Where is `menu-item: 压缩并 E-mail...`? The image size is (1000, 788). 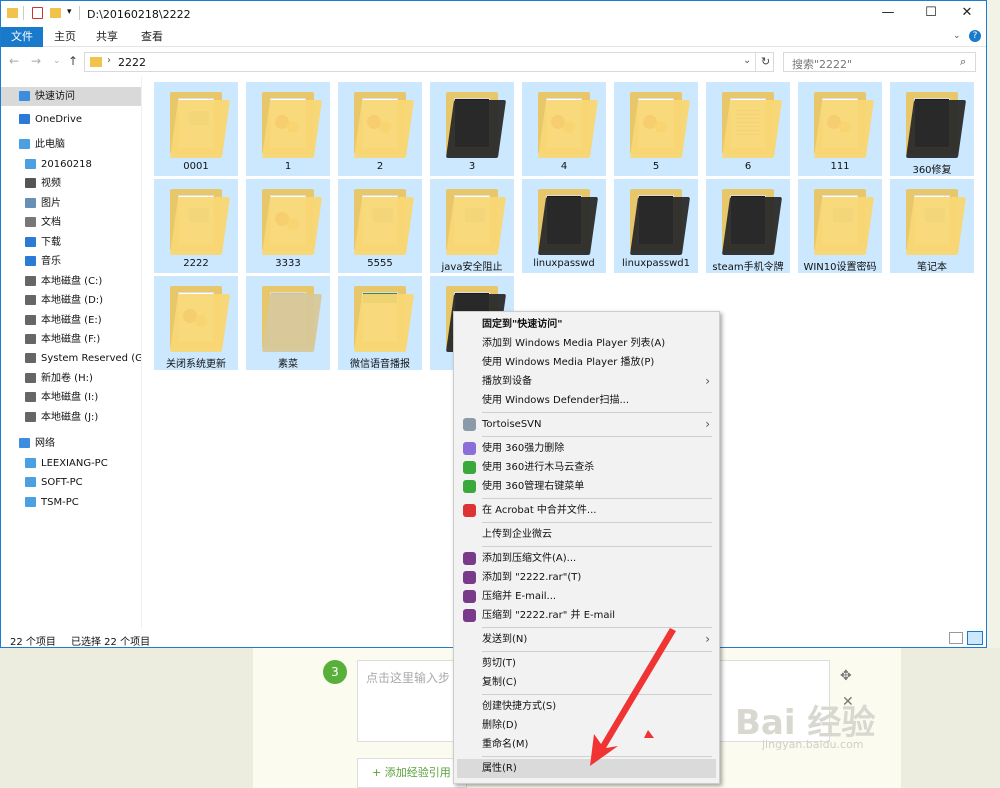
menu-item: 压缩并 E-mail... is located at coordinates (586, 596).